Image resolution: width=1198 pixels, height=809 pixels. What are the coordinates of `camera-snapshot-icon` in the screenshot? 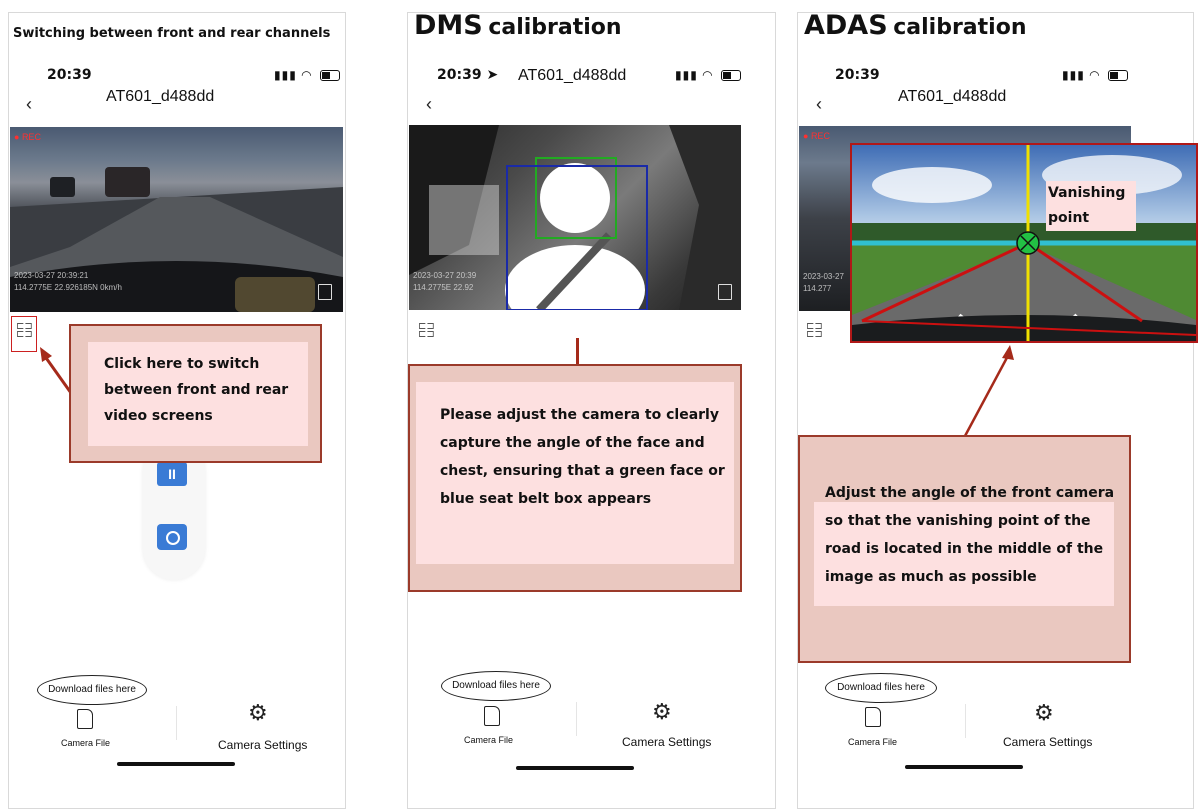 It's located at (172, 537).